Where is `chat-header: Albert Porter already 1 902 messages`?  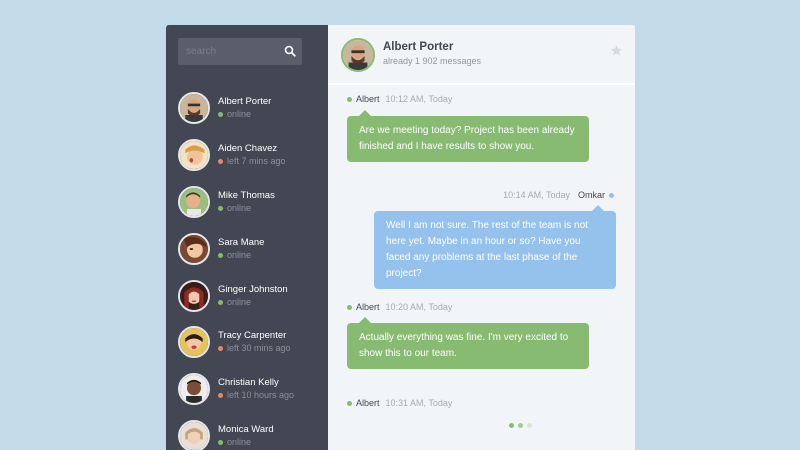
chat-header: Albert Porter already 1 902 messages is located at coordinates (481, 55).